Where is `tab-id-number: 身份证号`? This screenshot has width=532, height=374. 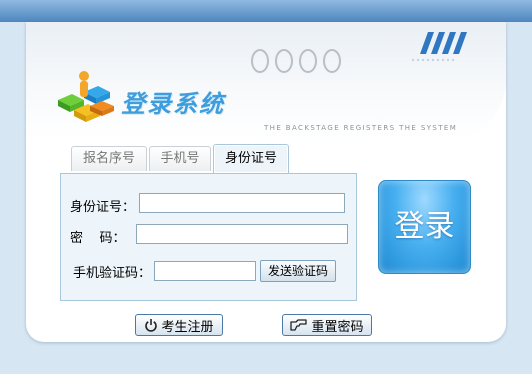 tab-id-number: 身份证号 is located at coordinates (251, 158).